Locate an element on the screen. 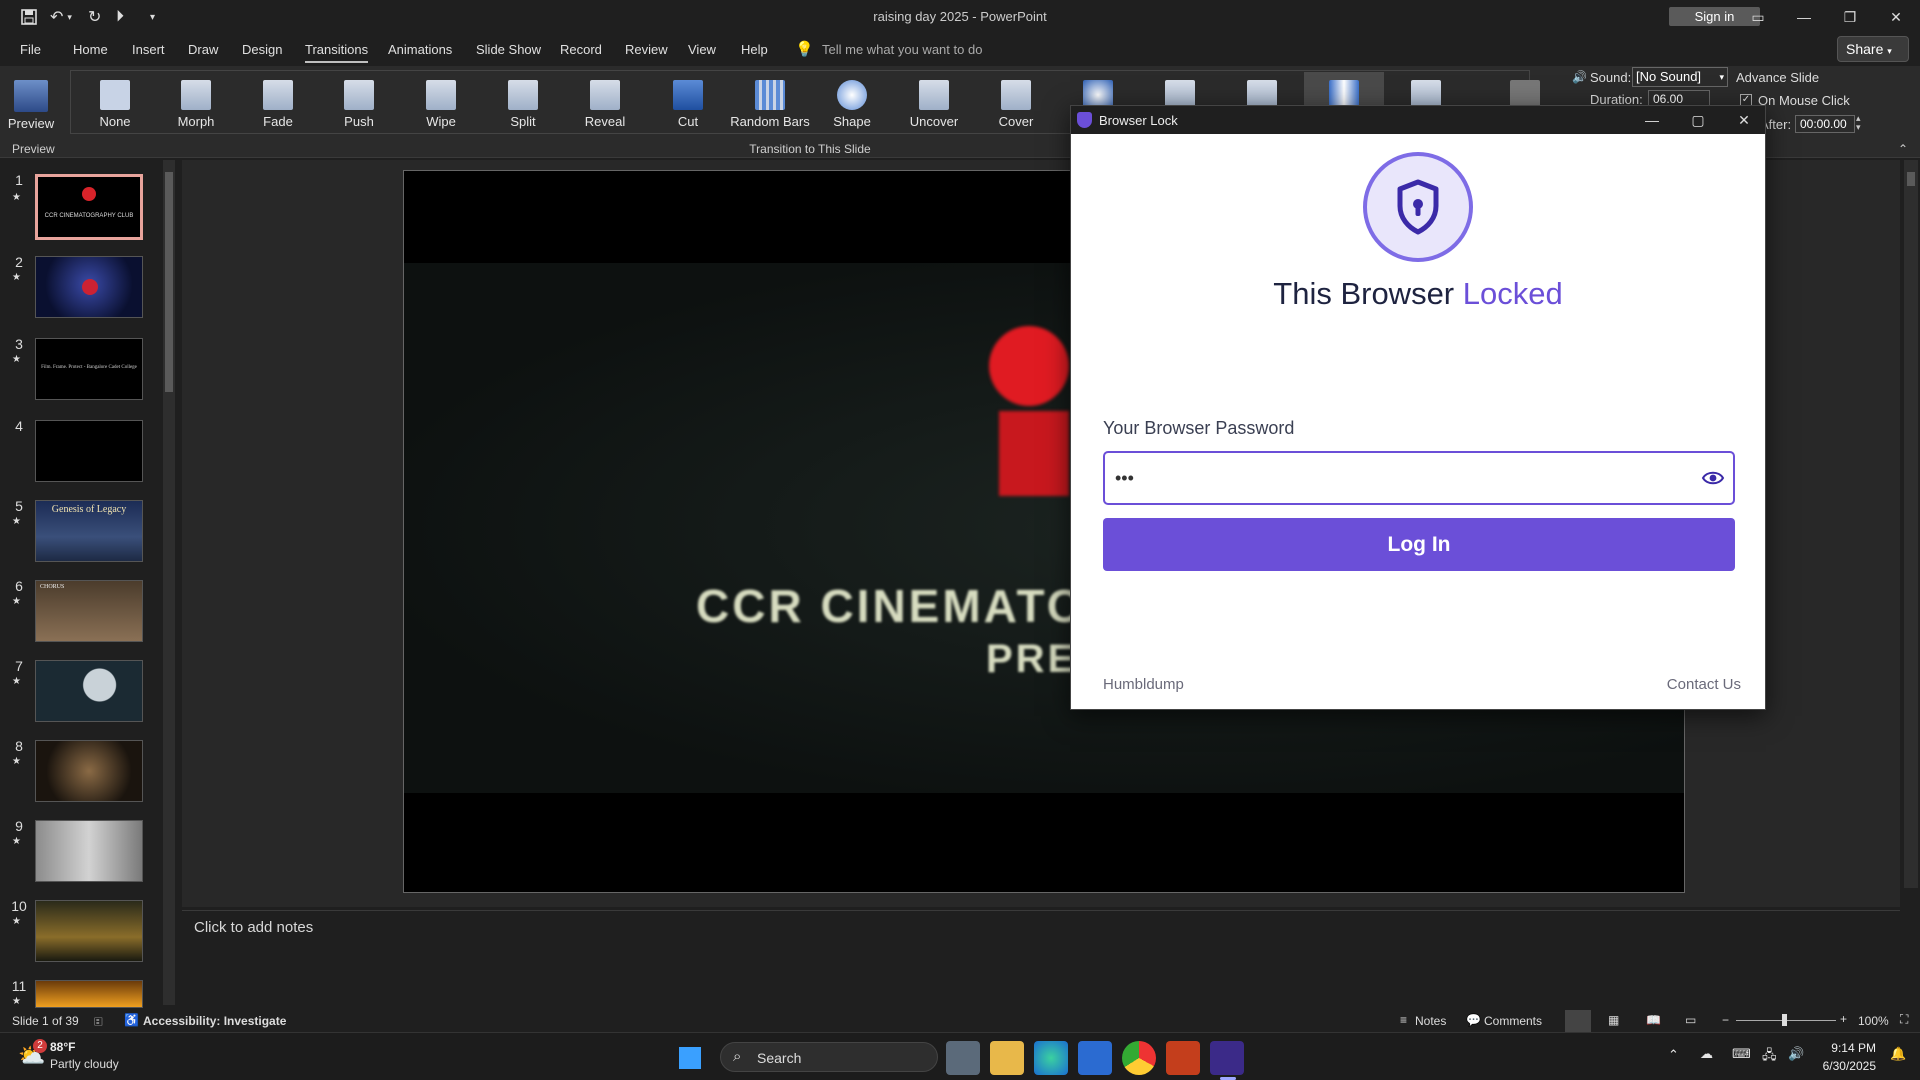  tab-view: View is located at coordinates (702, 49).